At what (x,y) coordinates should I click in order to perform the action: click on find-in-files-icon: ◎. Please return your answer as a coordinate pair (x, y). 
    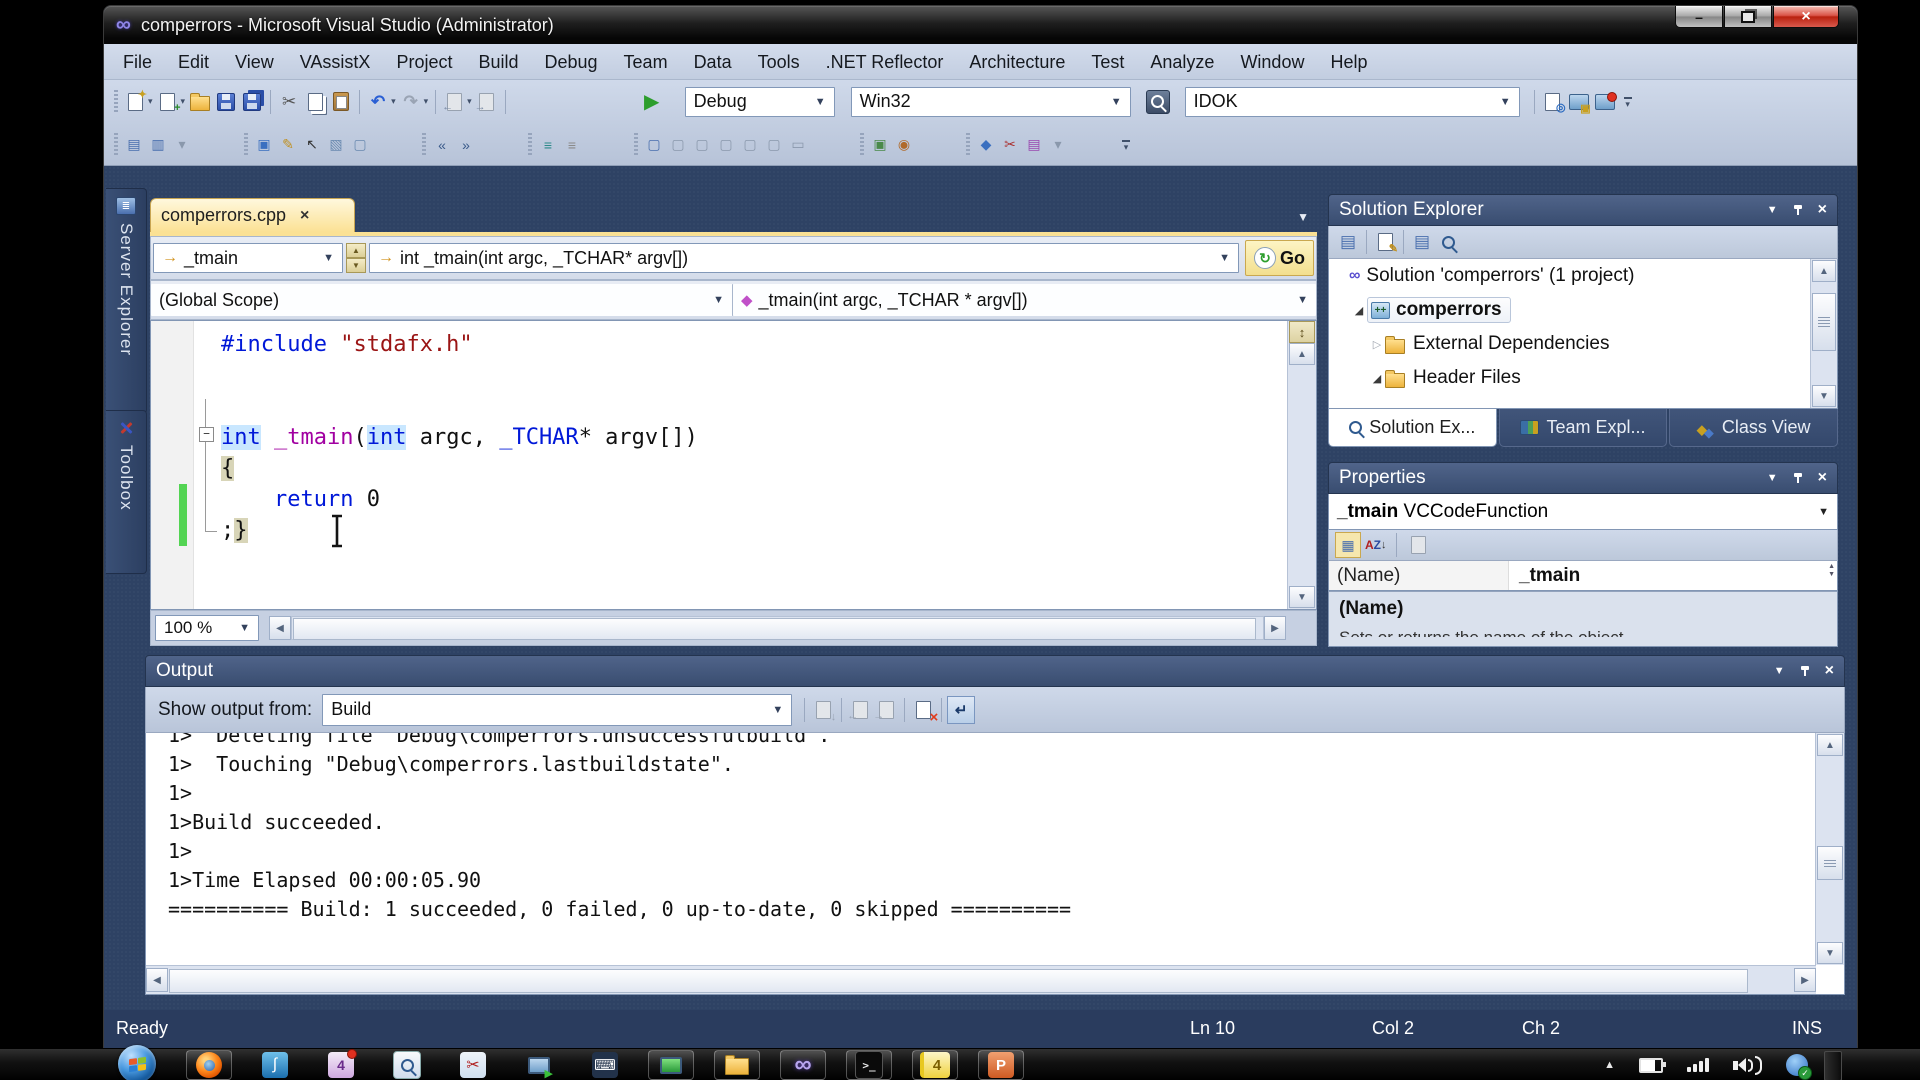
    Looking at the image, I should click on (1553, 102).